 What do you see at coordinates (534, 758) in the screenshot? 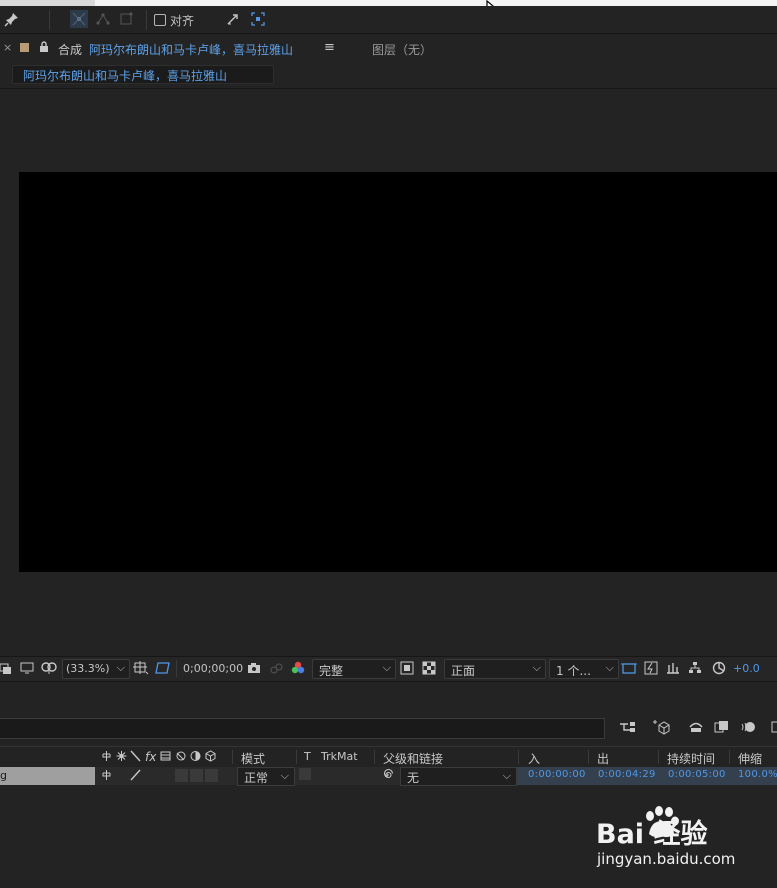
I see `in-column: 入` at bounding box center [534, 758].